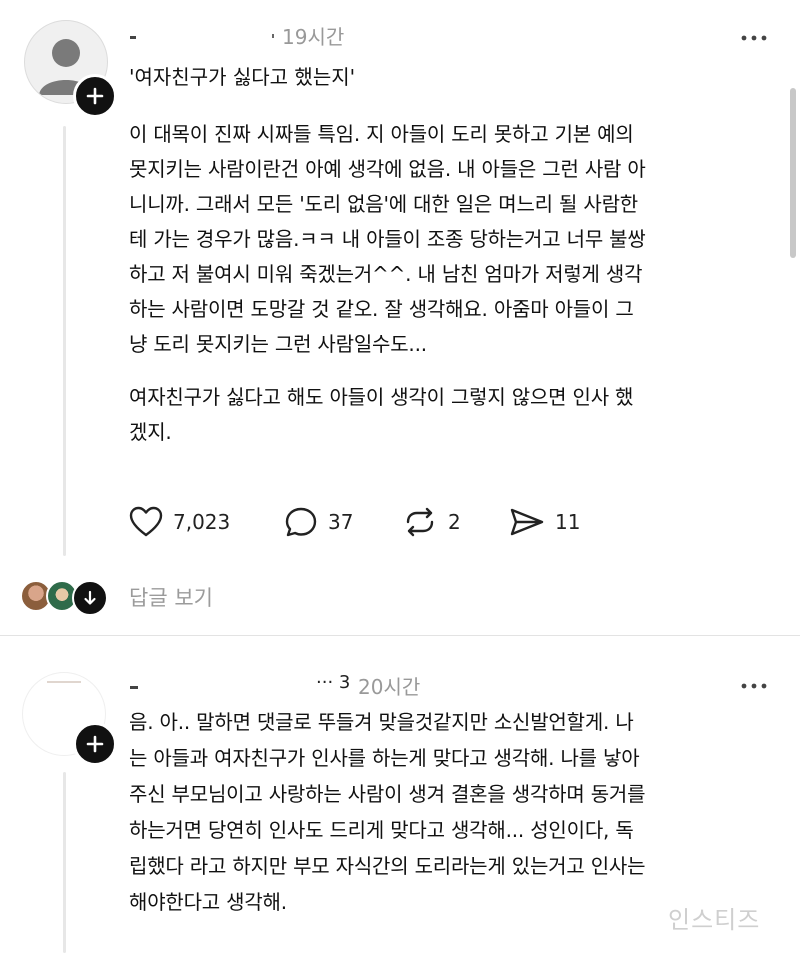 The image size is (800, 953). What do you see at coordinates (146, 521) in the screenshot?
I see `heart-icon` at bounding box center [146, 521].